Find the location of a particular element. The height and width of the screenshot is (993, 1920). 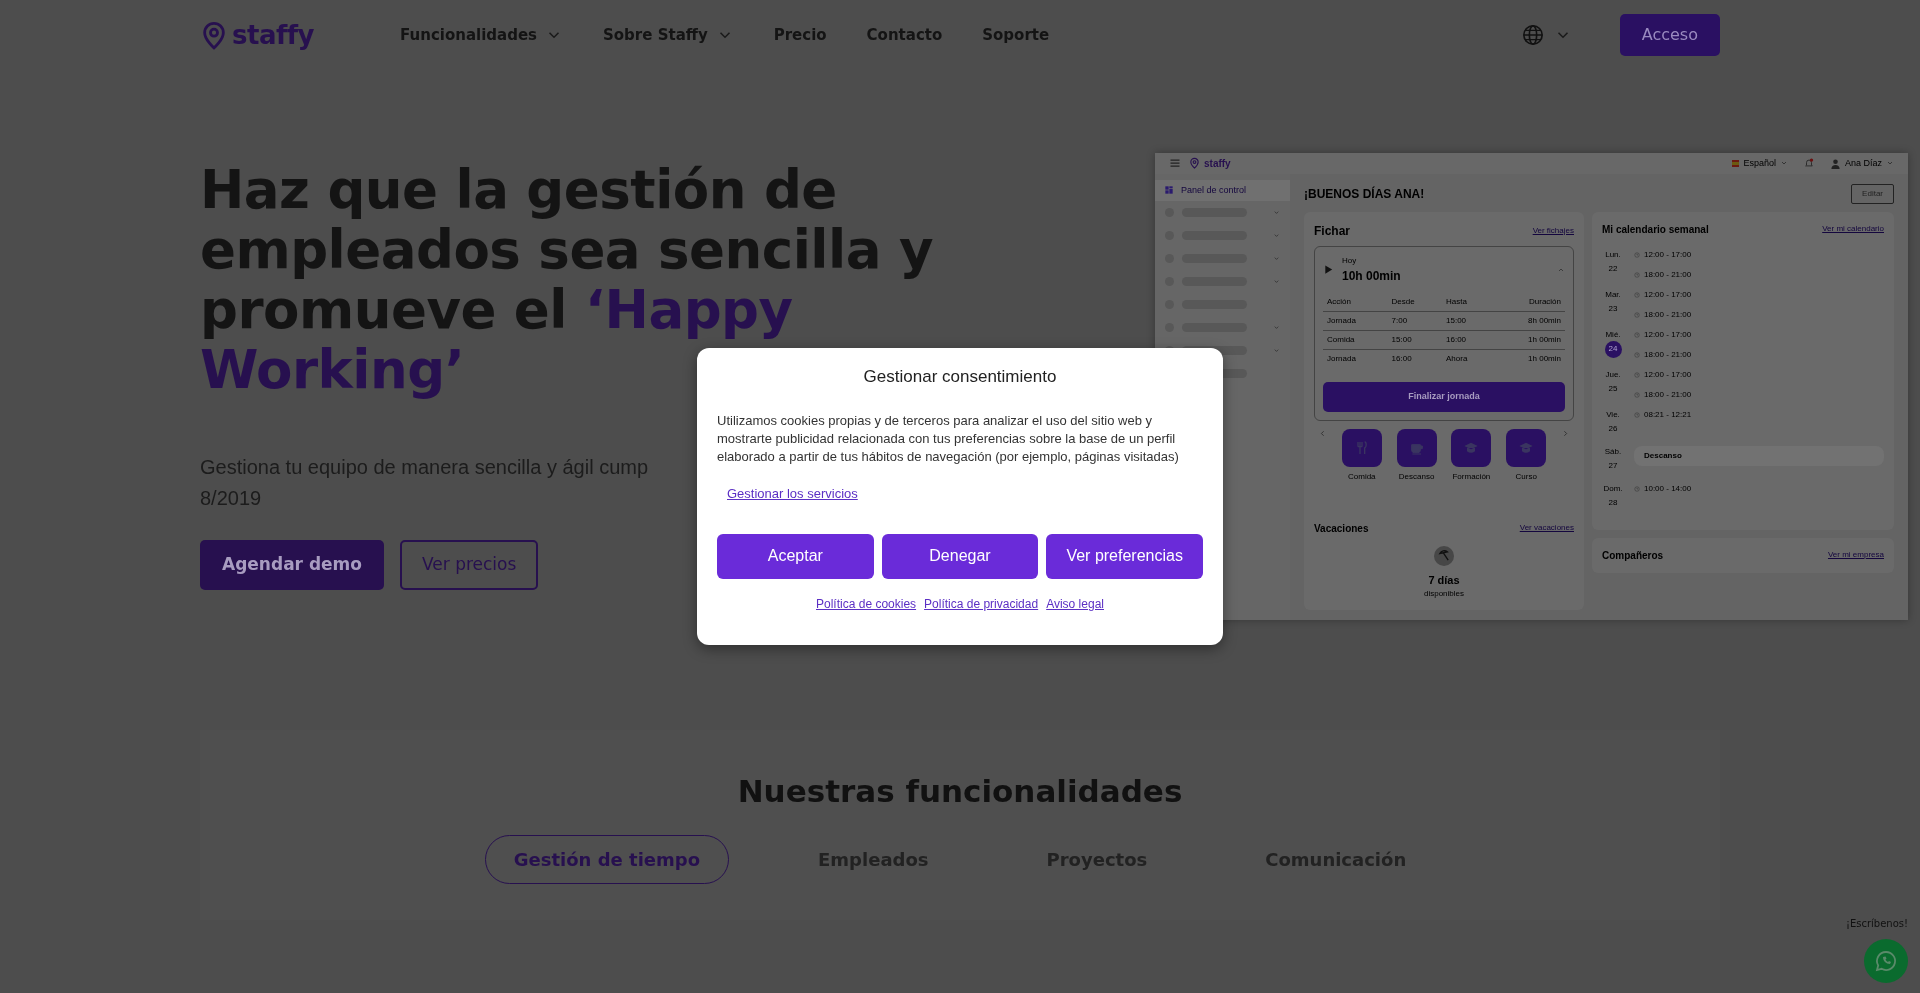

chat-button is located at coordinates (1886, 961).